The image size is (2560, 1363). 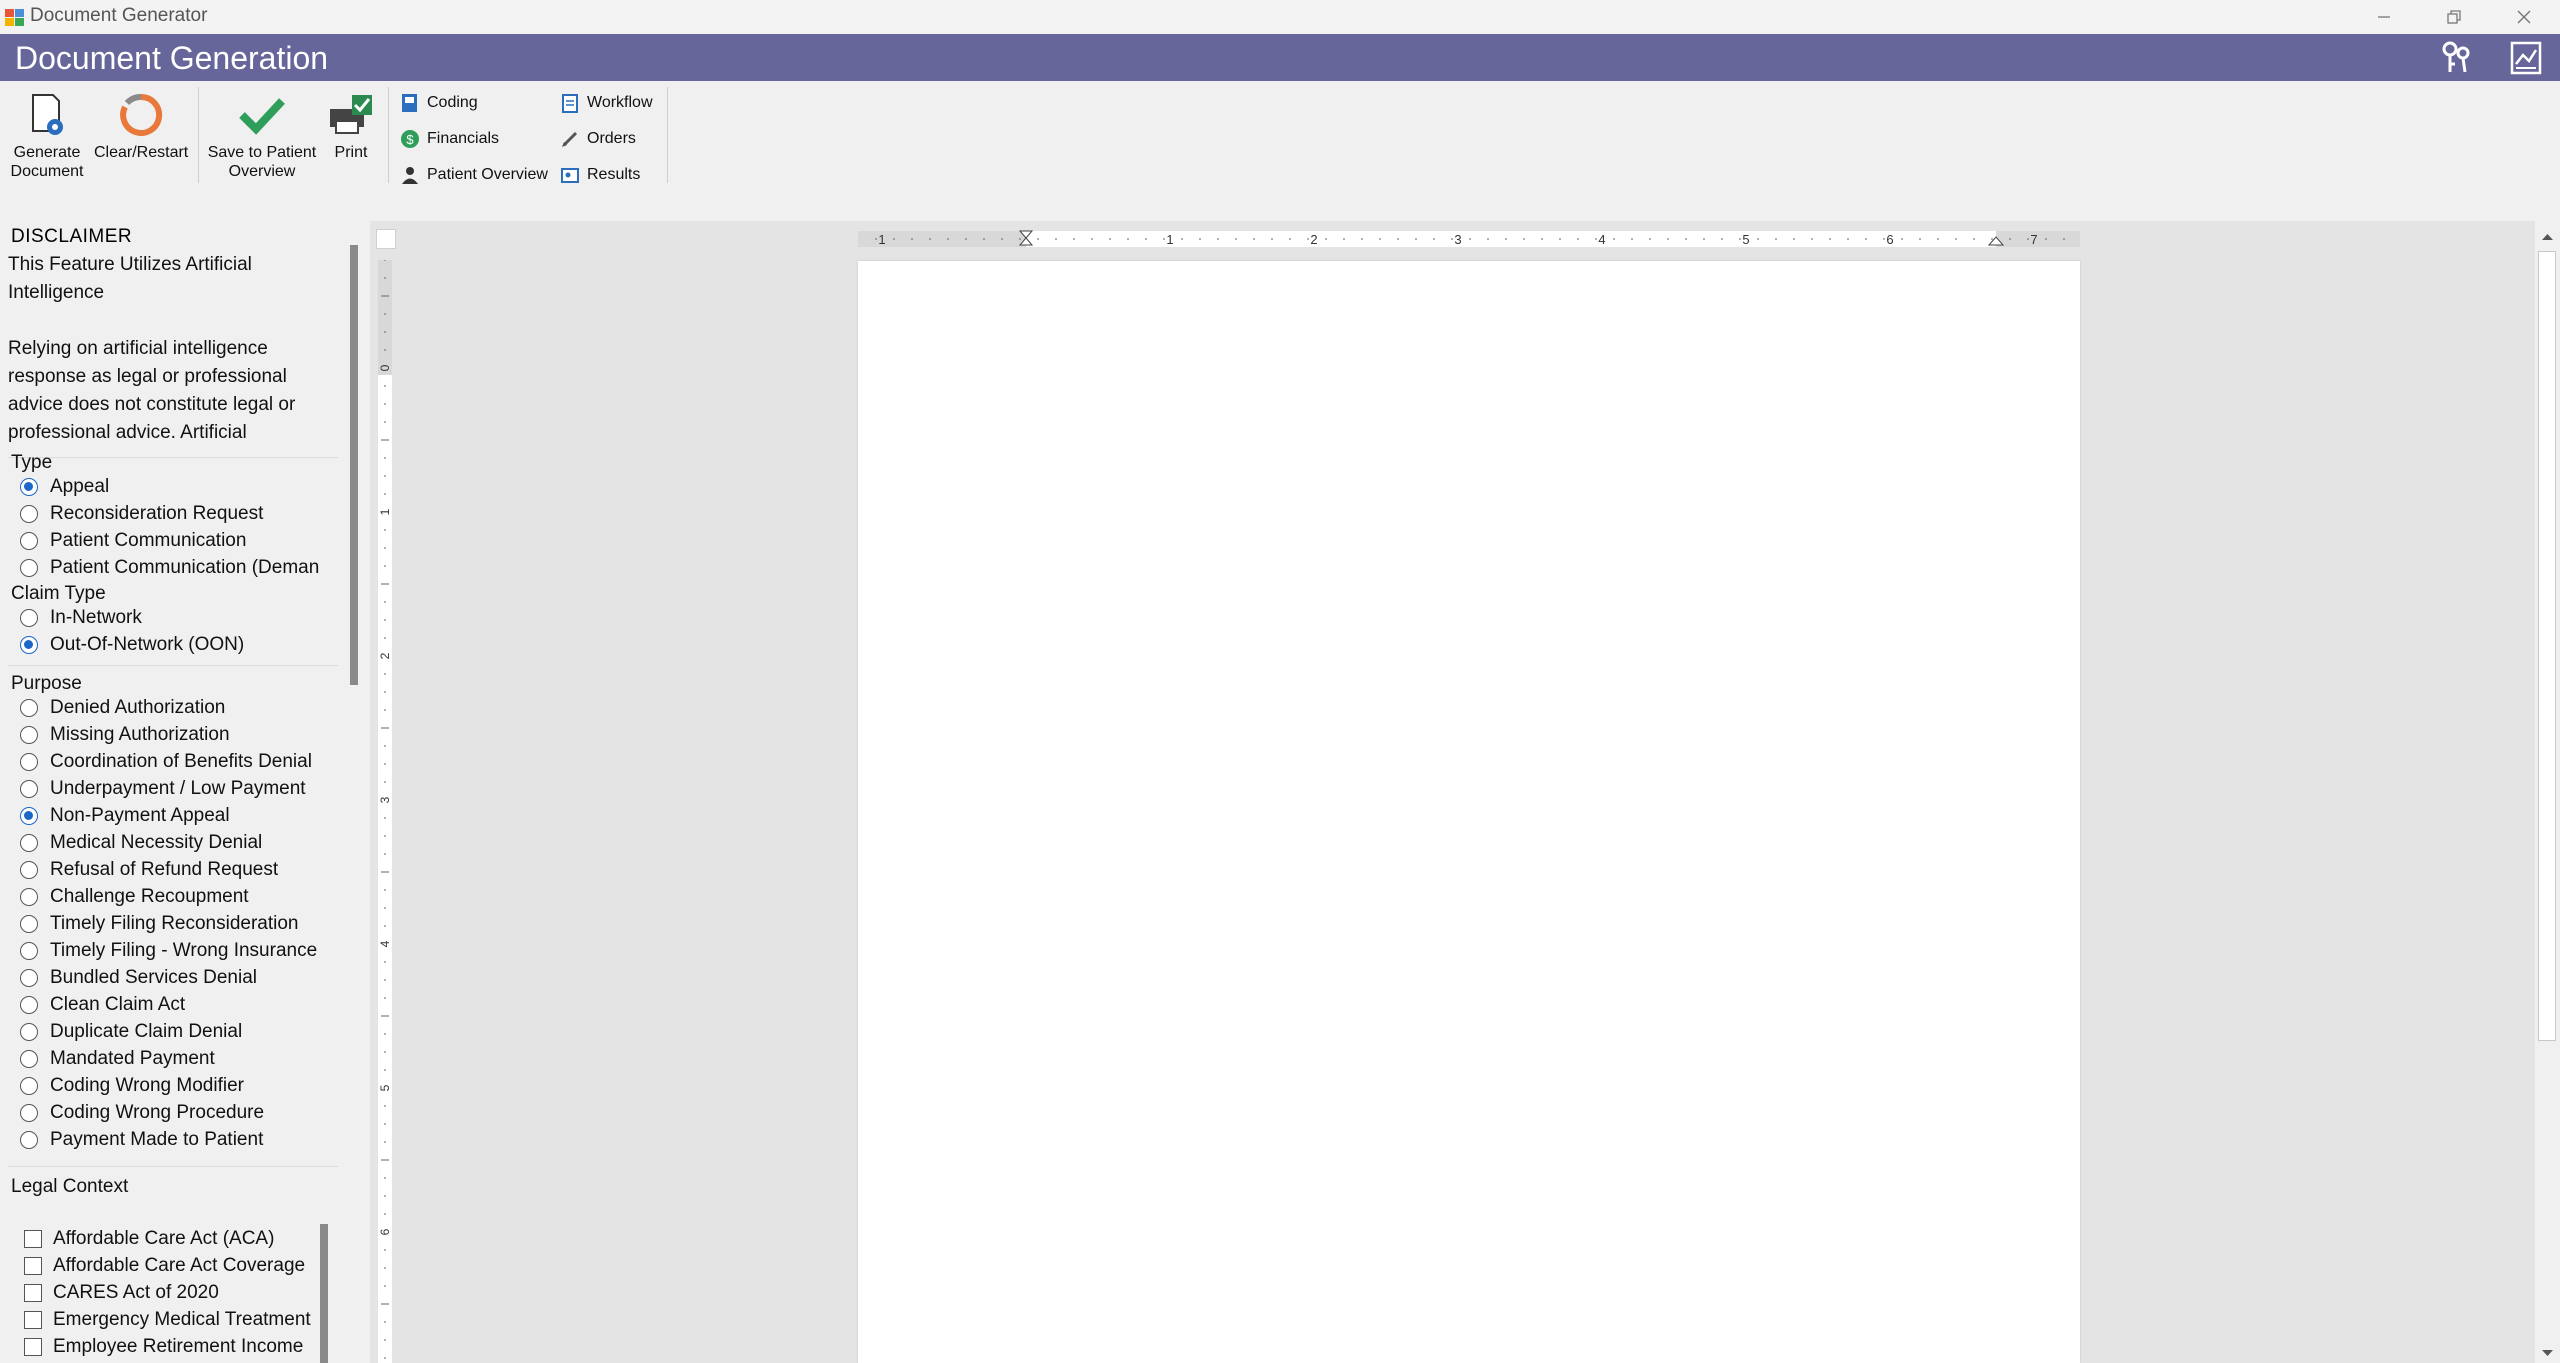 What do you see at coordinates (181, 735) in the screenshot?
I see `purpose-option: Missing Authorization` at bounding box center [181, 735].